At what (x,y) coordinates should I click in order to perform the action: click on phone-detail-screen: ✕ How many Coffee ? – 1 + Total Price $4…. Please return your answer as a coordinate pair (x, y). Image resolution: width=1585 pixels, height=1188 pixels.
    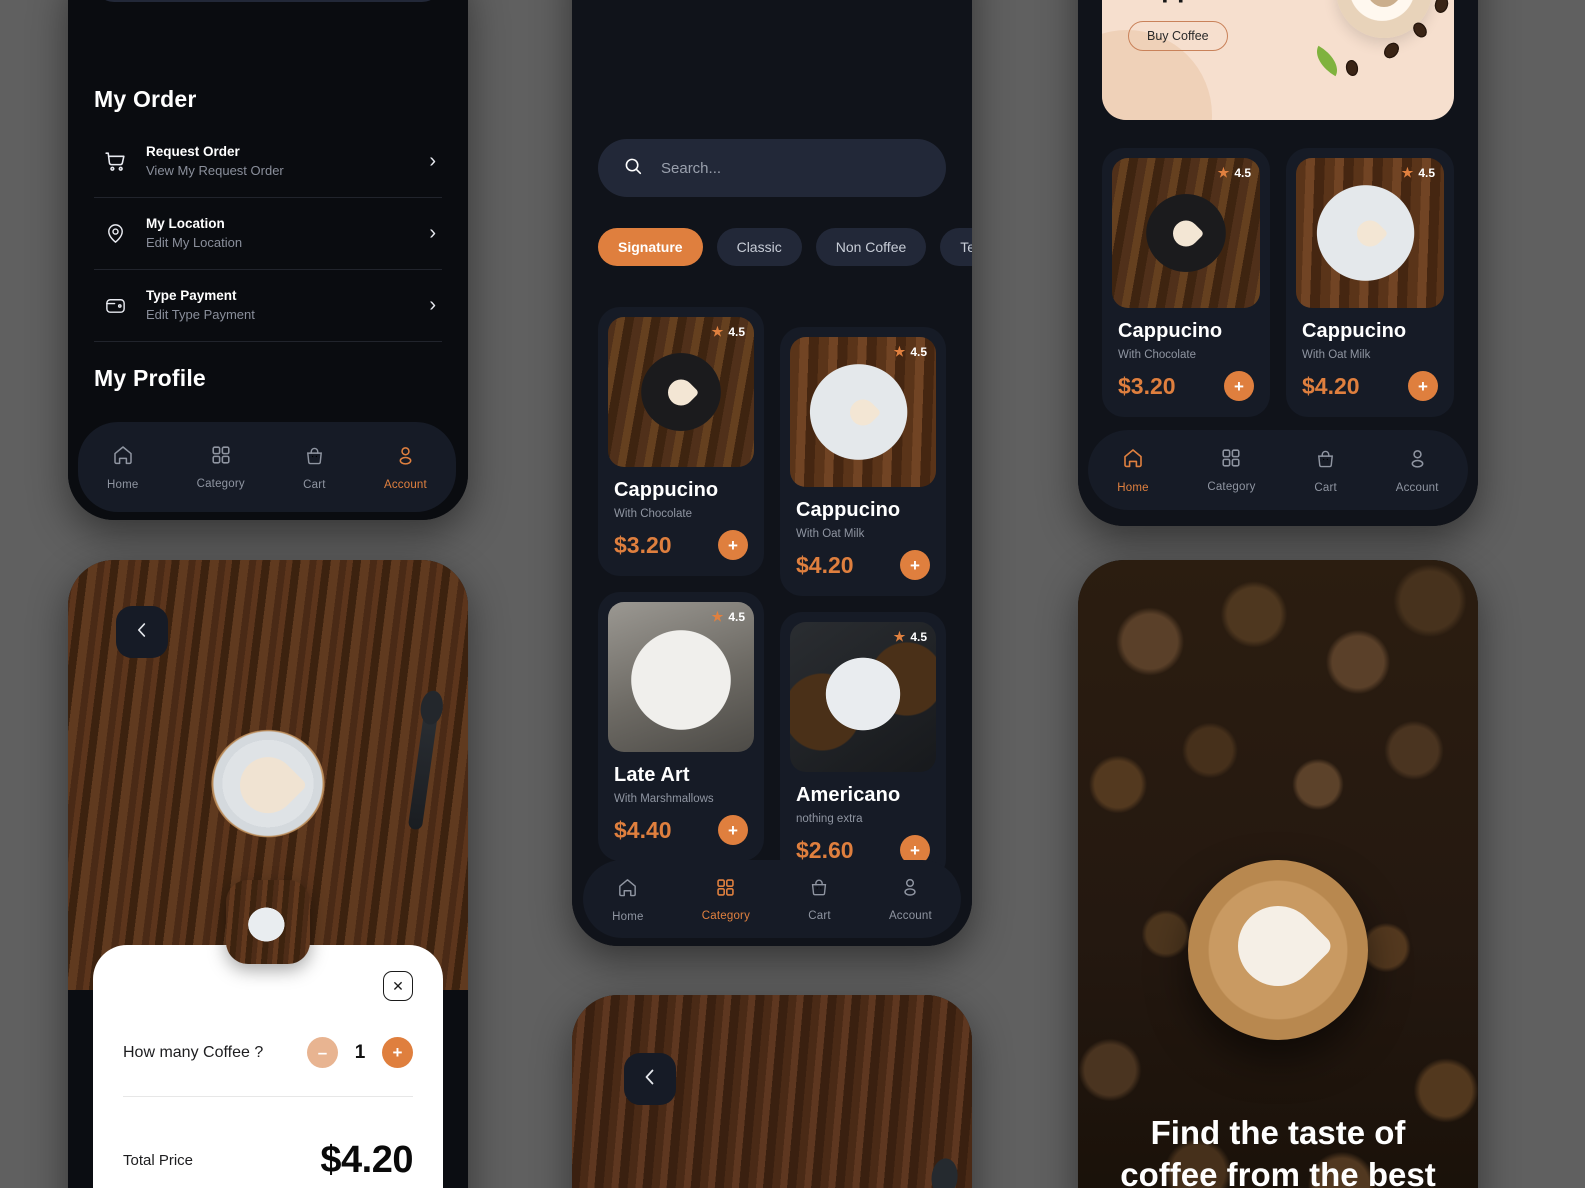
    Looking at the image, I should click on (268, 874).